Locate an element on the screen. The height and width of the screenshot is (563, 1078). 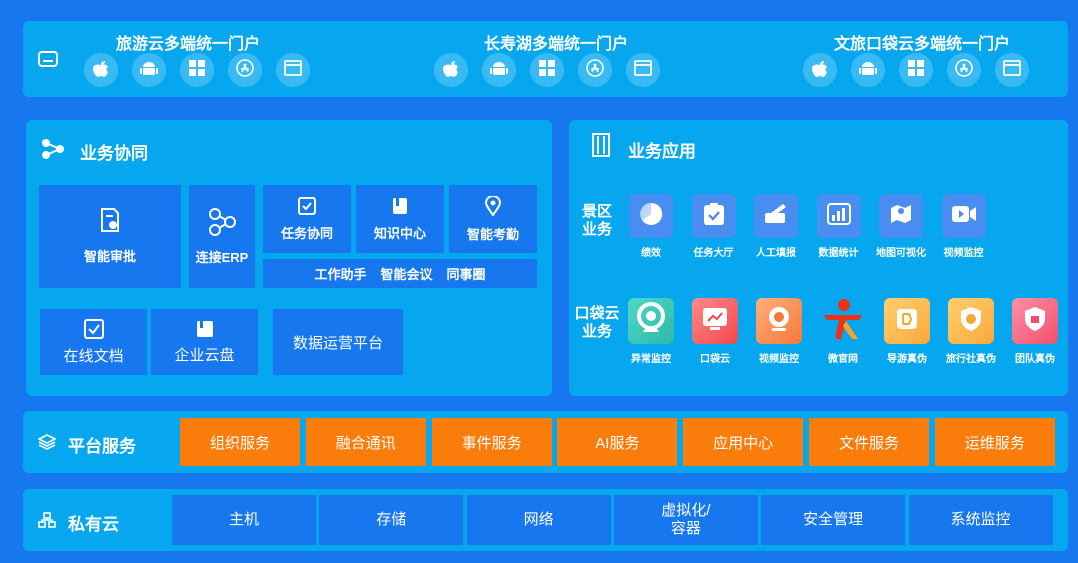
service-1-button: 组织服务 is located at coordinates (240, 442).